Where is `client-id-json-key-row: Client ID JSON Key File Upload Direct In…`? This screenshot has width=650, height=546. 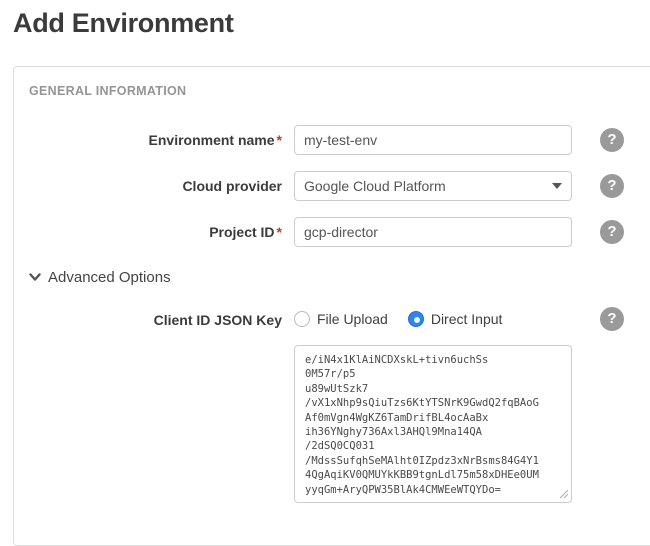 client-id-json-key-row: Client ID JSON Key File Upload Direct In… is located at coordinates (339, 318).